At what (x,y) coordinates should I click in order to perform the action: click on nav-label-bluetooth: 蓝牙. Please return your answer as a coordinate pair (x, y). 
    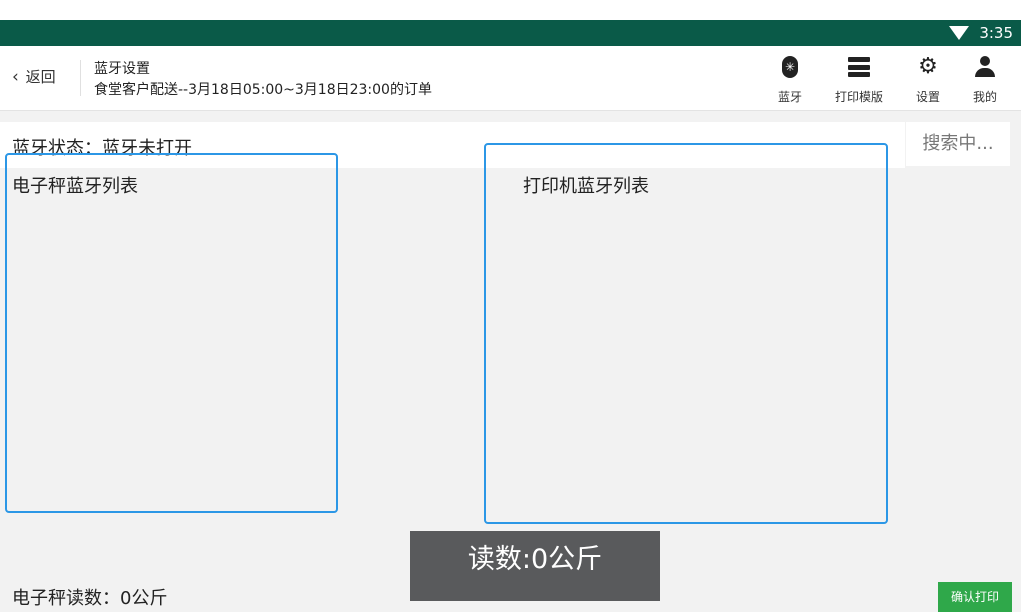
    Looking at the image, I should click on (789, 97).